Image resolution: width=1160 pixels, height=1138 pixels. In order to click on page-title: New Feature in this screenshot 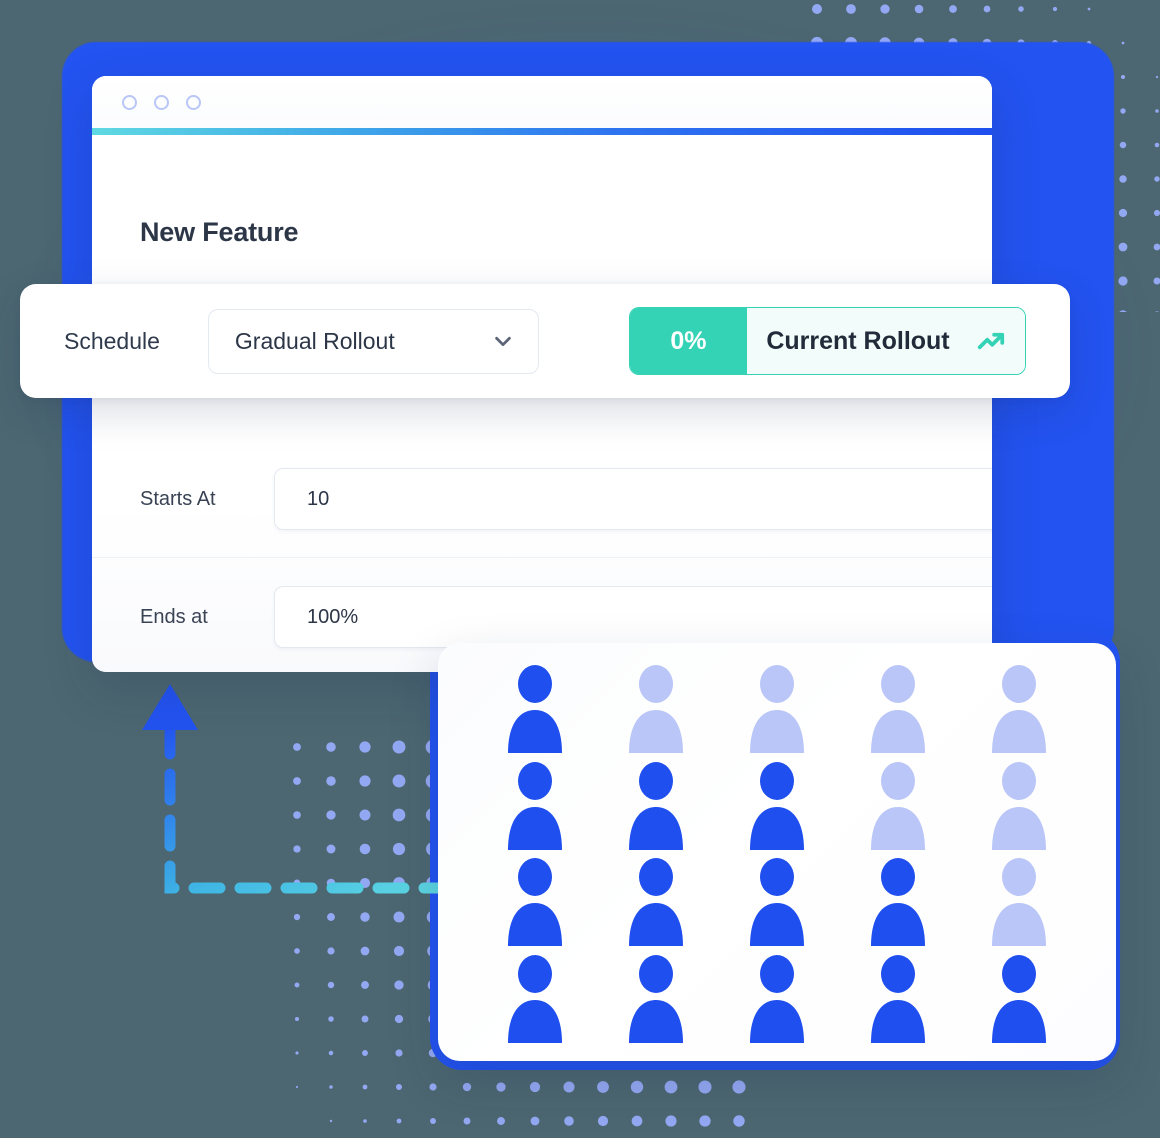, I will do `click(219, 232)`.